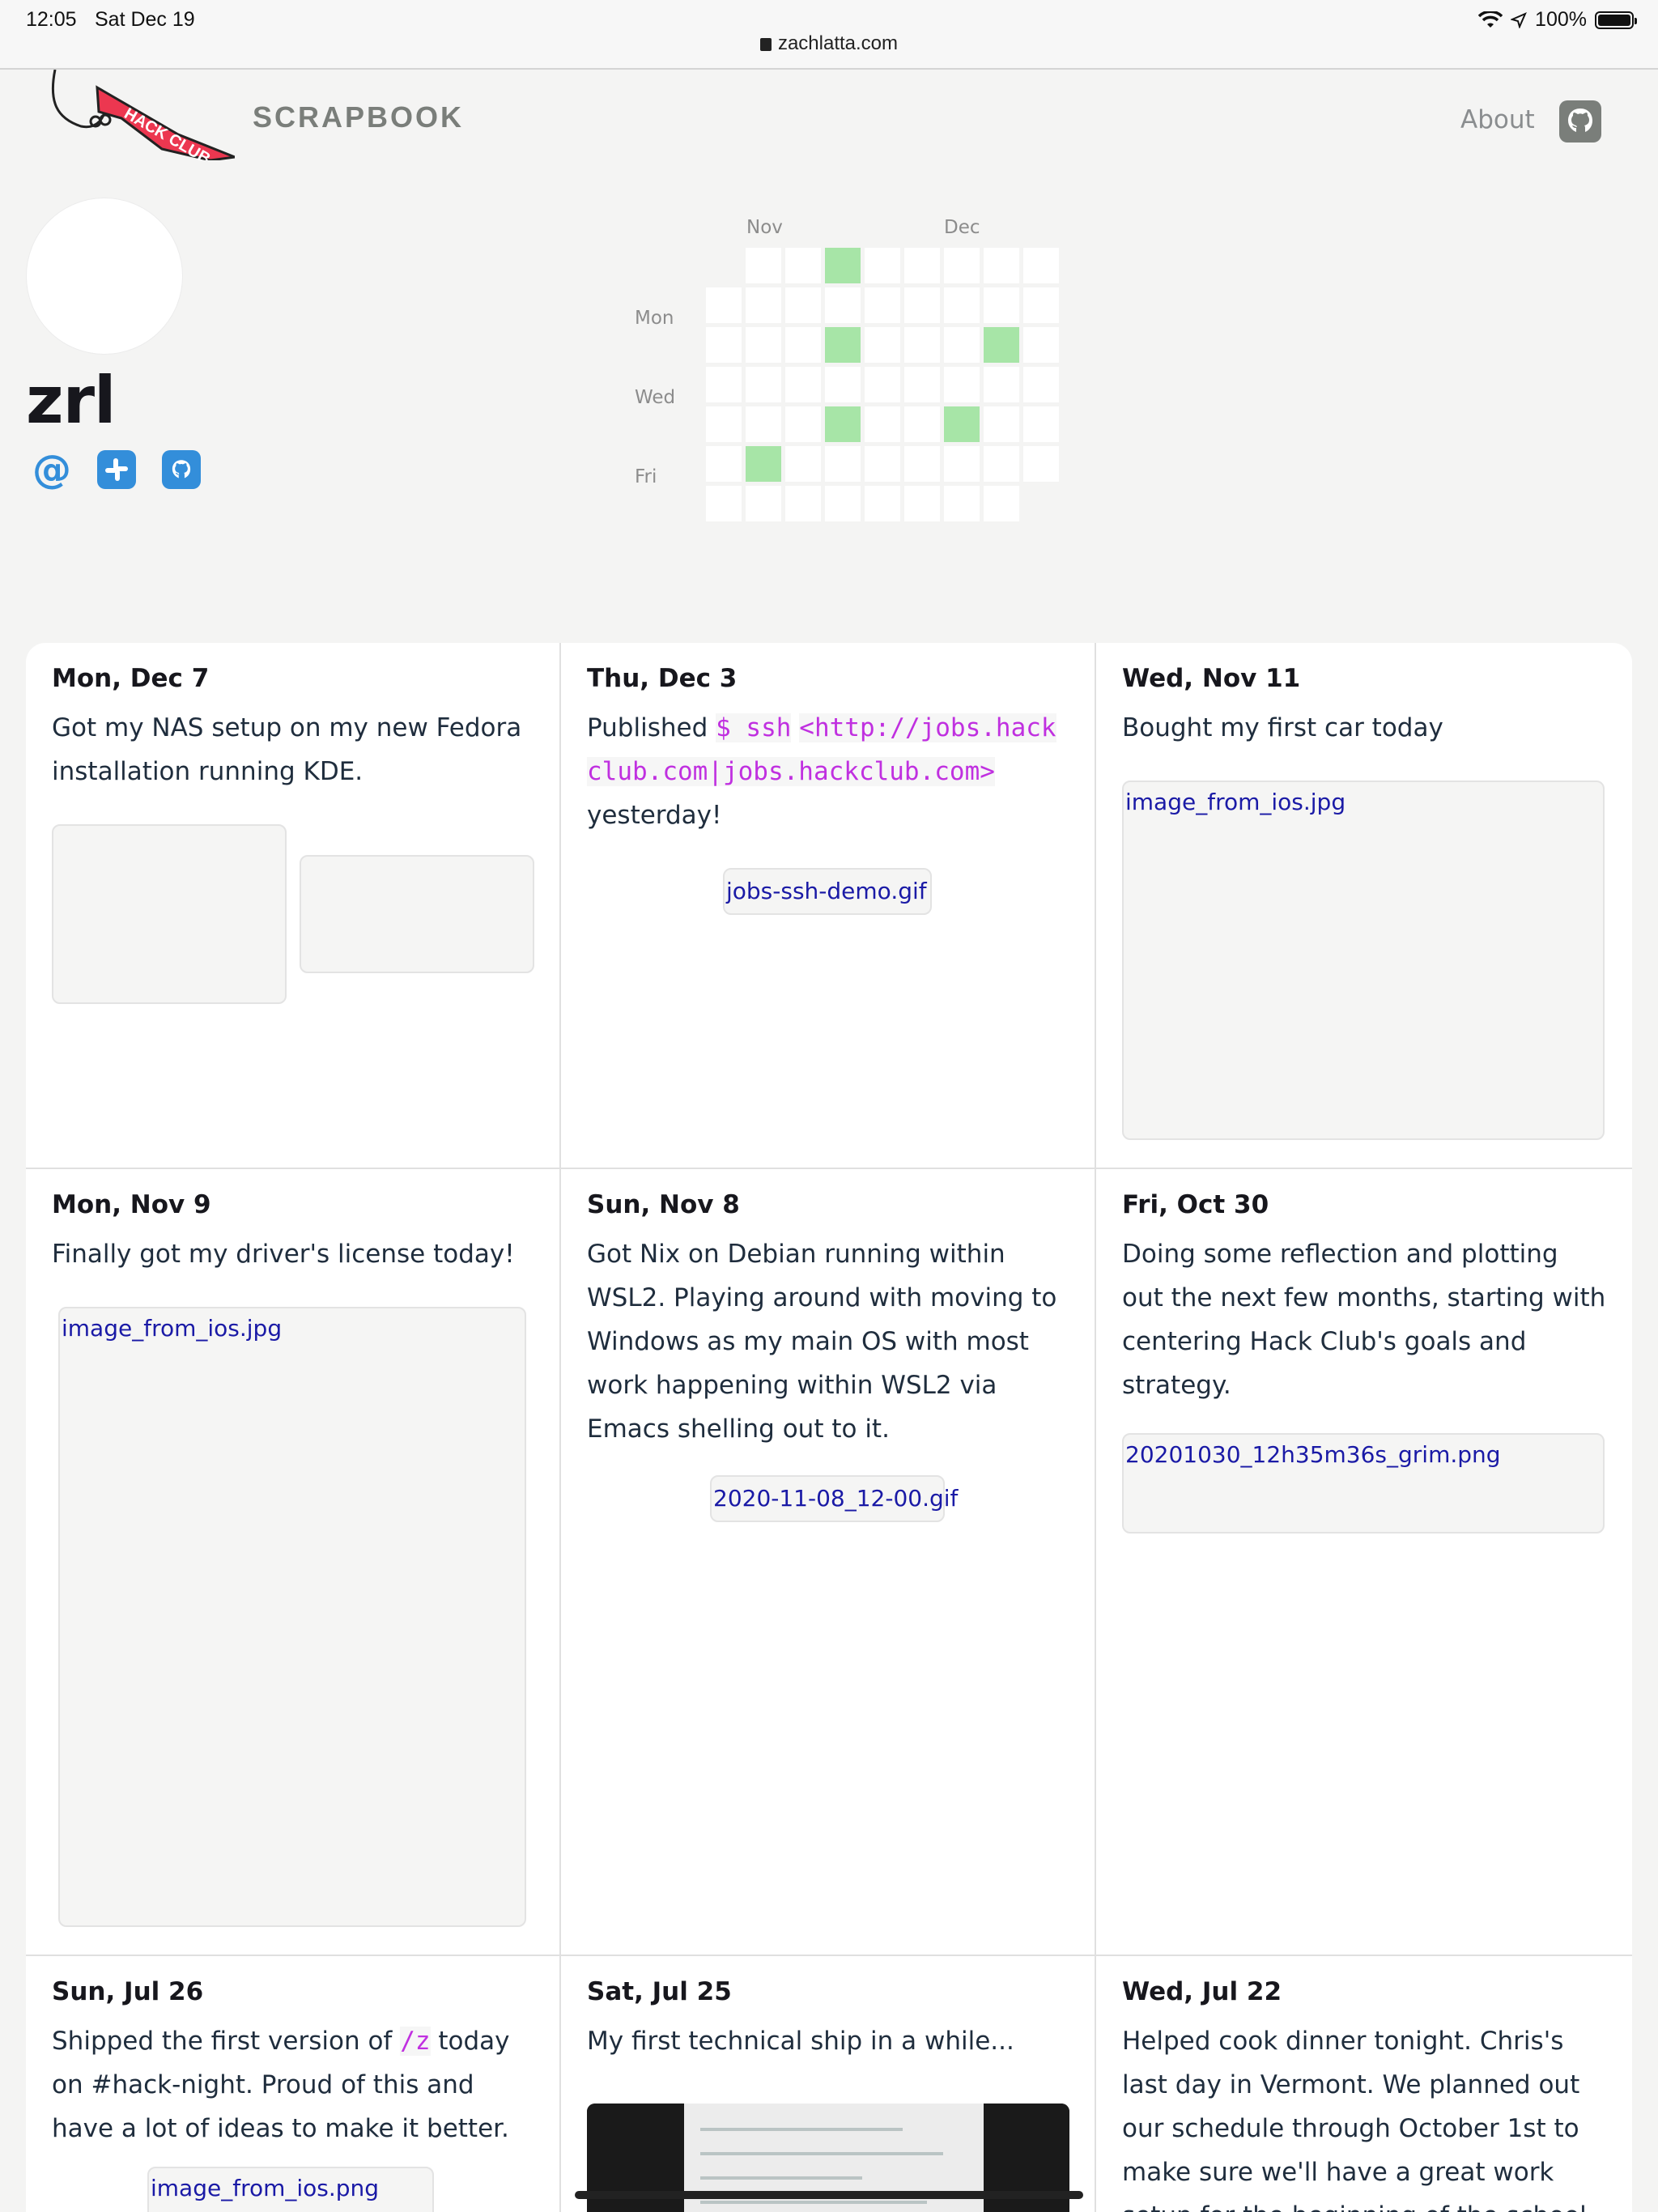 The width and height of the screenshot is (1658, 2212). What do you see at coordinates (1557, 20) in the screenshot?
I see `status-indicators: 100%` at bounding box center [1557, 20].